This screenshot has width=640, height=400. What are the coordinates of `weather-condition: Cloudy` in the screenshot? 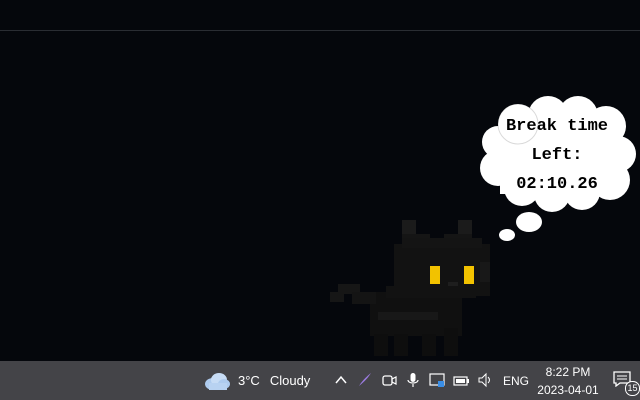 It's located at (290, 380).